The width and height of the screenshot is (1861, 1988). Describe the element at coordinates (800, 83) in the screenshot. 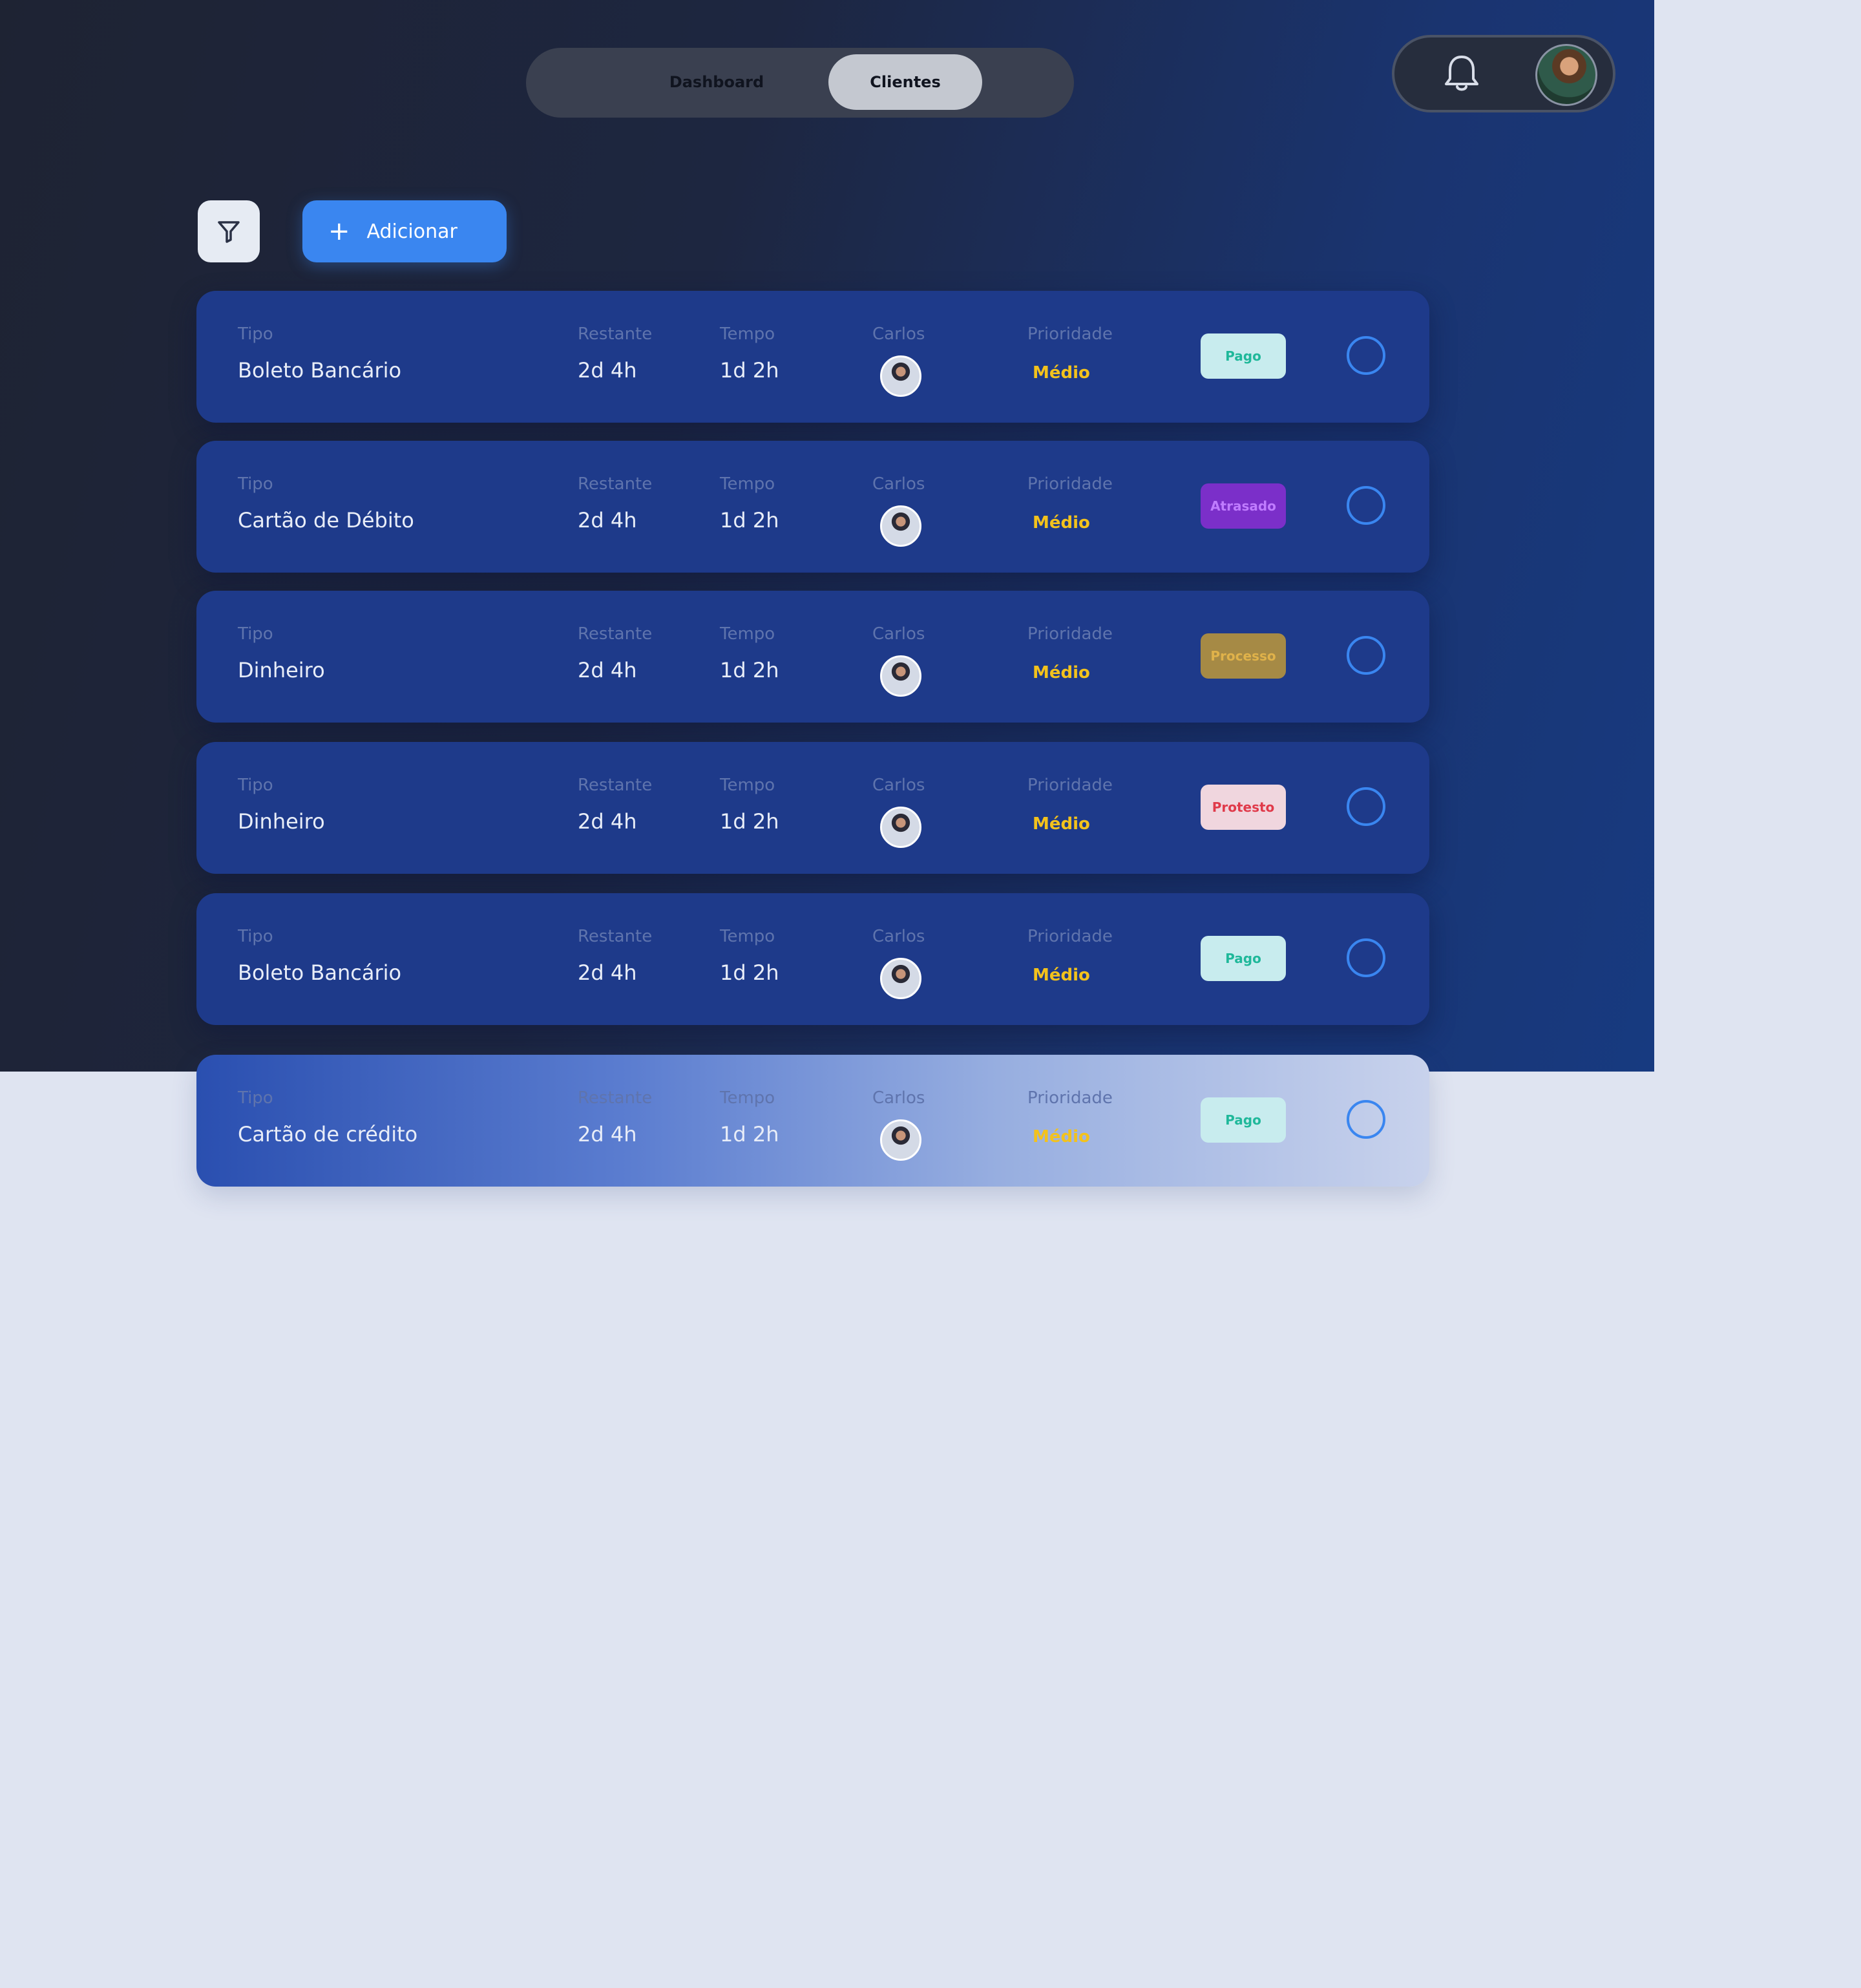

I see `top-nav: Dashboard Clientes` at that location.